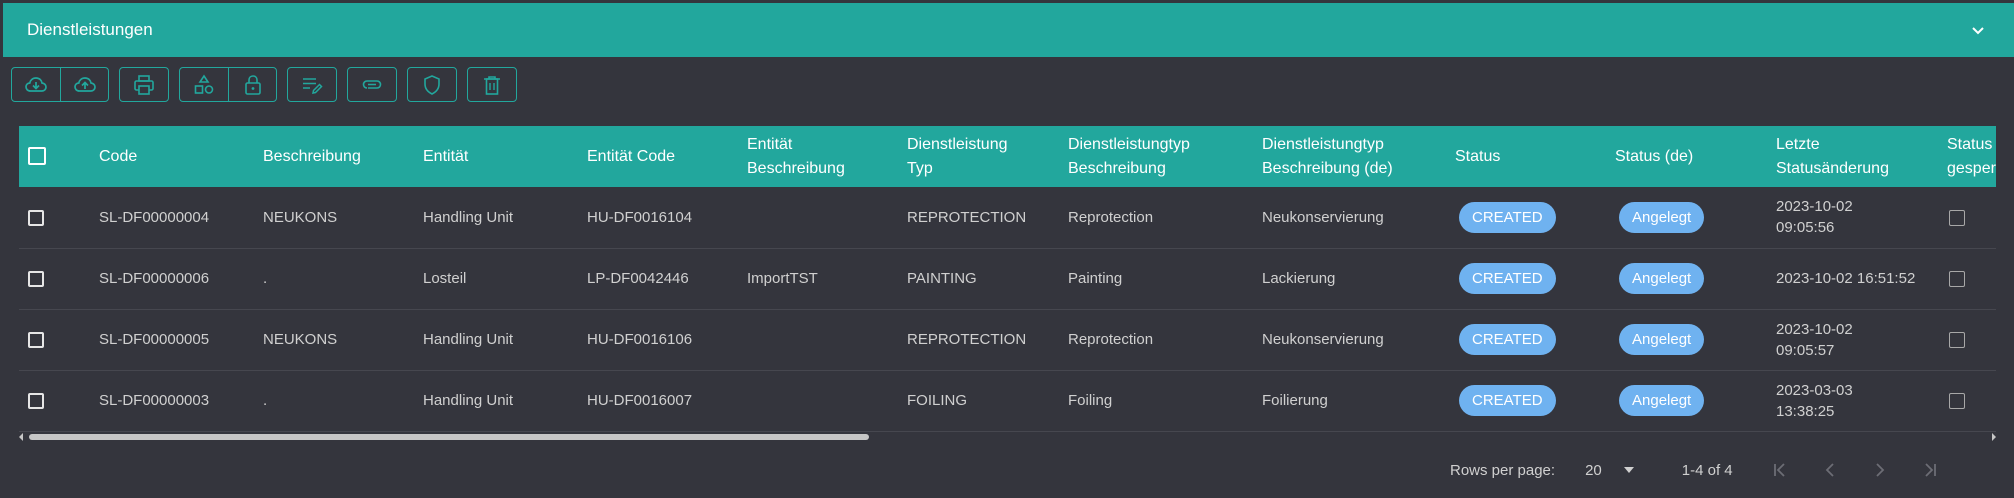 The width and height of the screenshot is (2014, 498). I want to click on column-header-typ-beschreibung-de-label: Dienstleistungtyp Beschreibung (de), so click(1327, 156).